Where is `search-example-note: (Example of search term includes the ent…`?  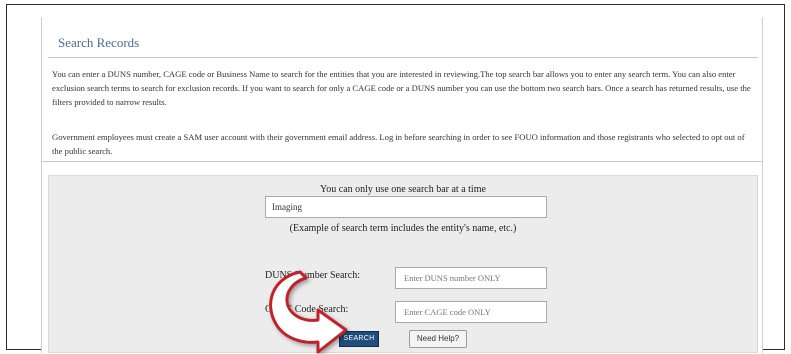
search-example-note: (Example of search term includes the ent… is located at coordinates (403, 228).